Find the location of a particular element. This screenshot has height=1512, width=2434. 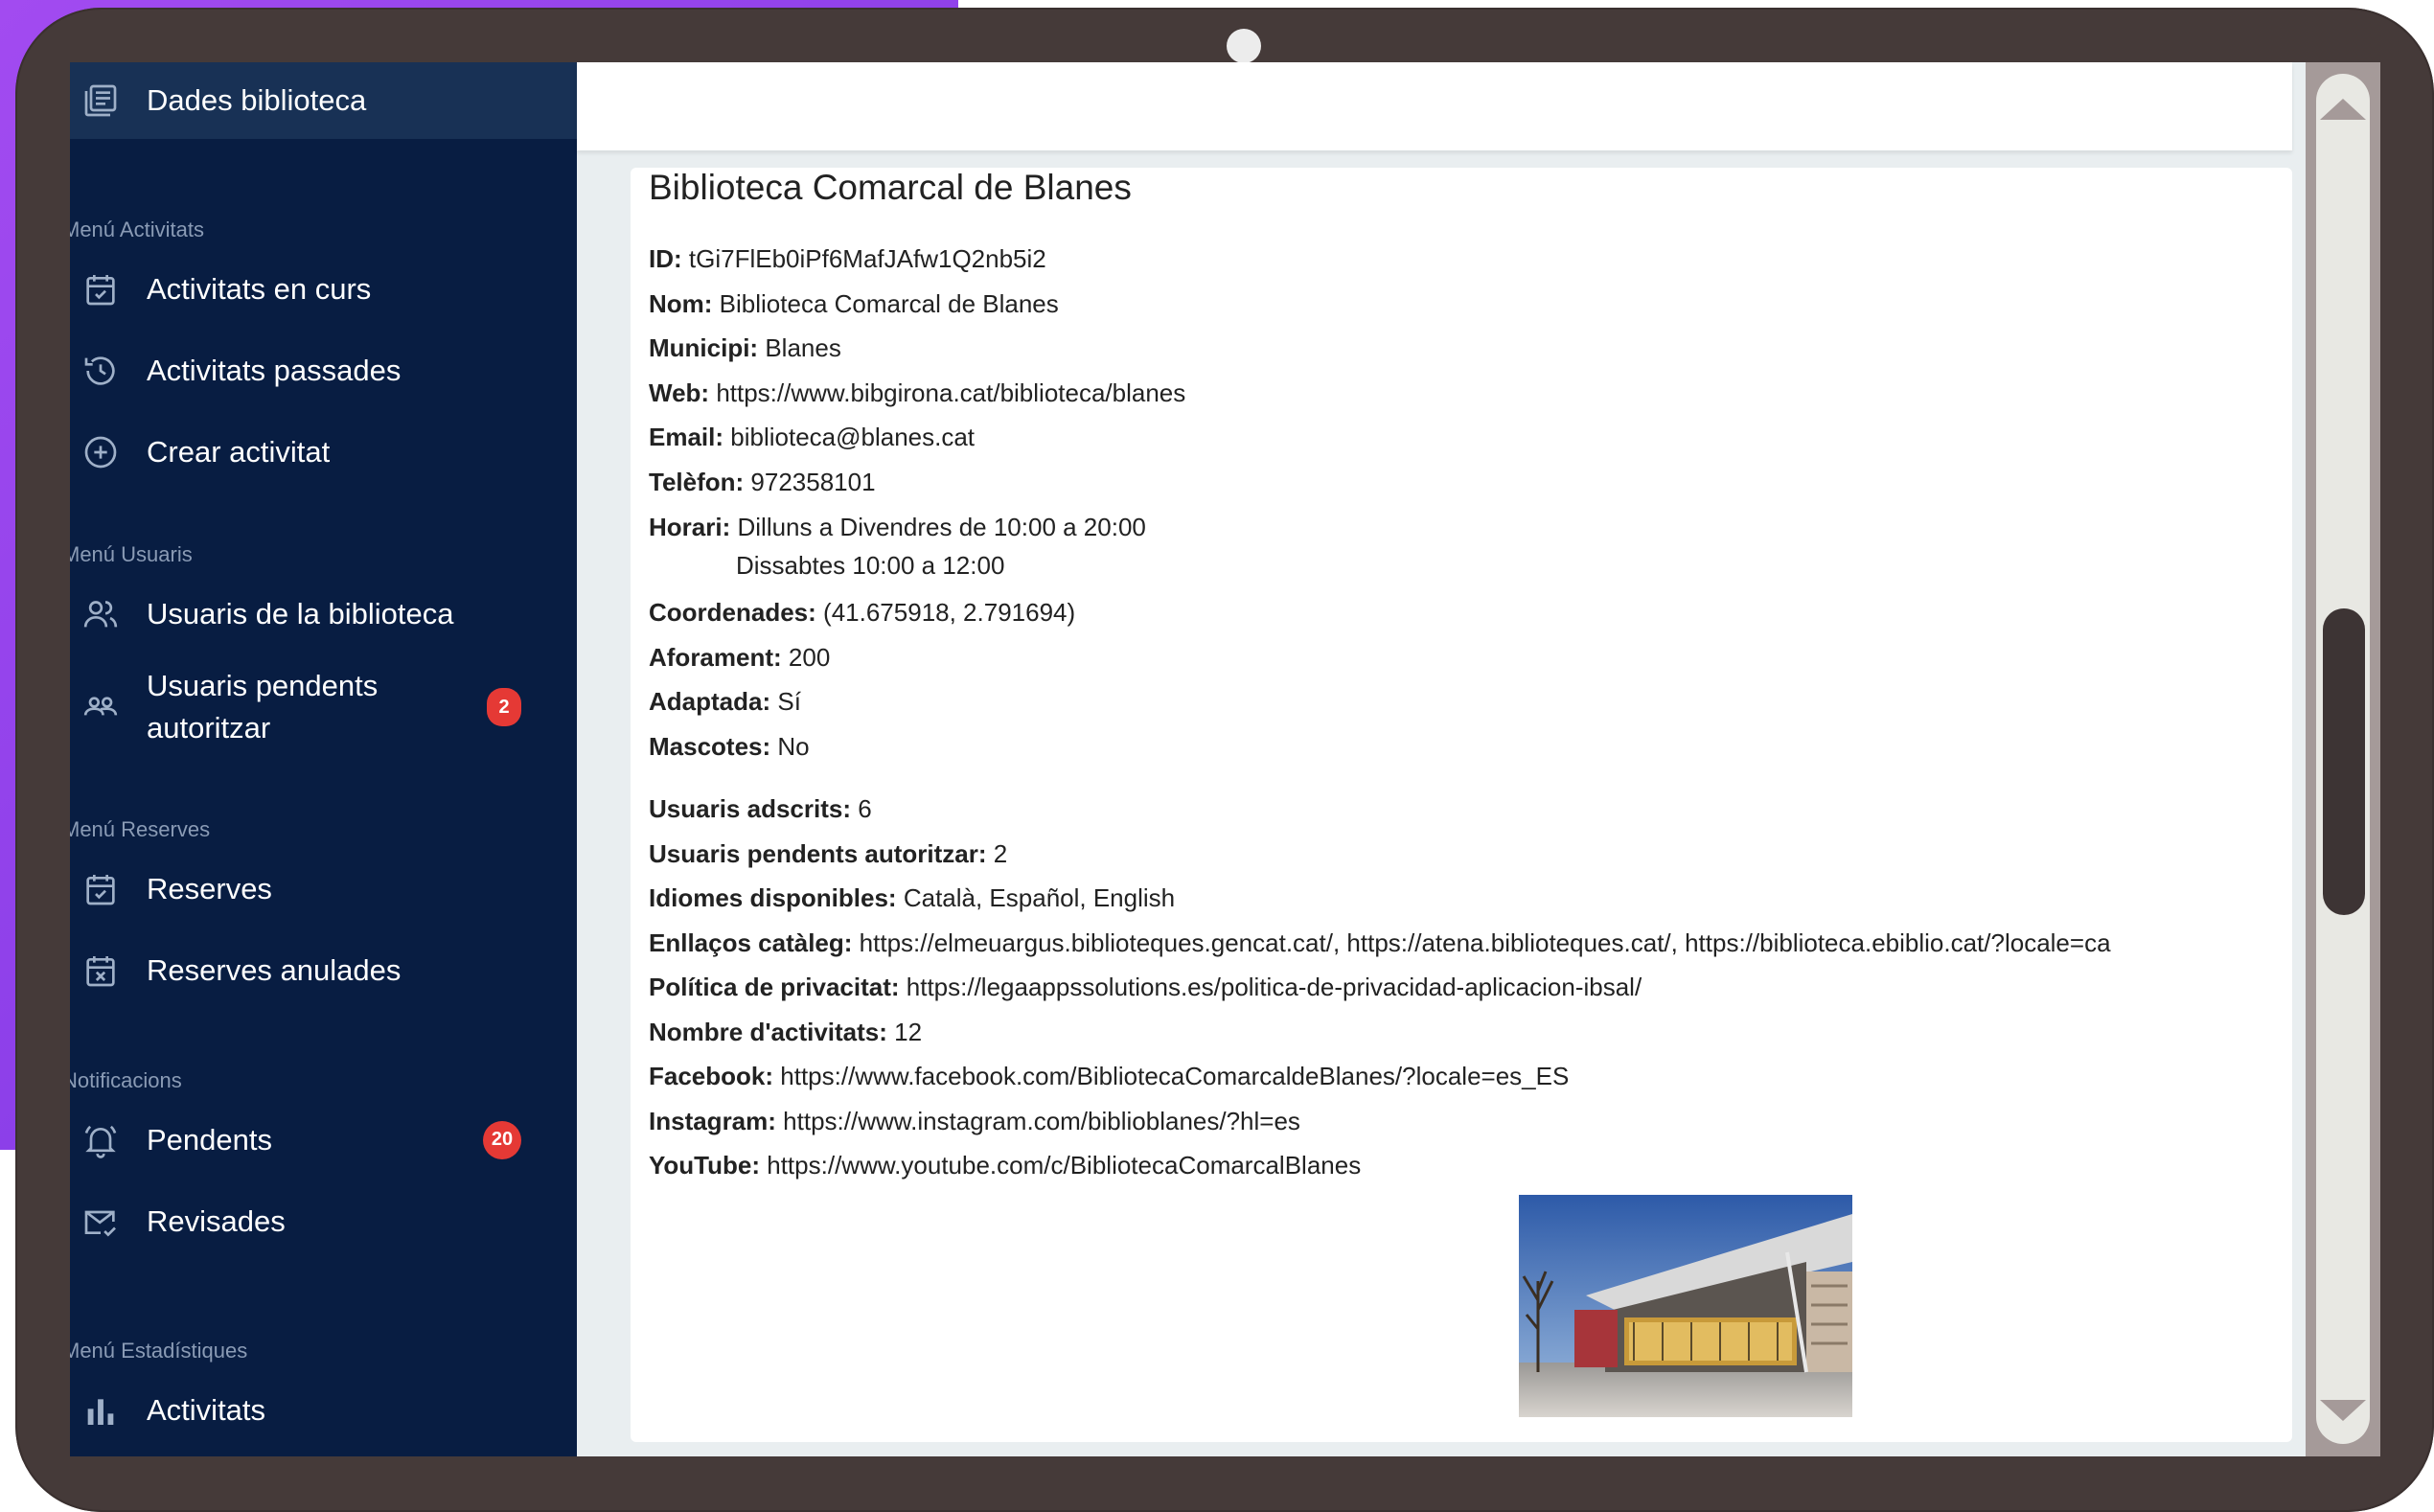

field-nombre-activitats: Nombre d'activitats: 12 is located at coordinates (1380, 1032).